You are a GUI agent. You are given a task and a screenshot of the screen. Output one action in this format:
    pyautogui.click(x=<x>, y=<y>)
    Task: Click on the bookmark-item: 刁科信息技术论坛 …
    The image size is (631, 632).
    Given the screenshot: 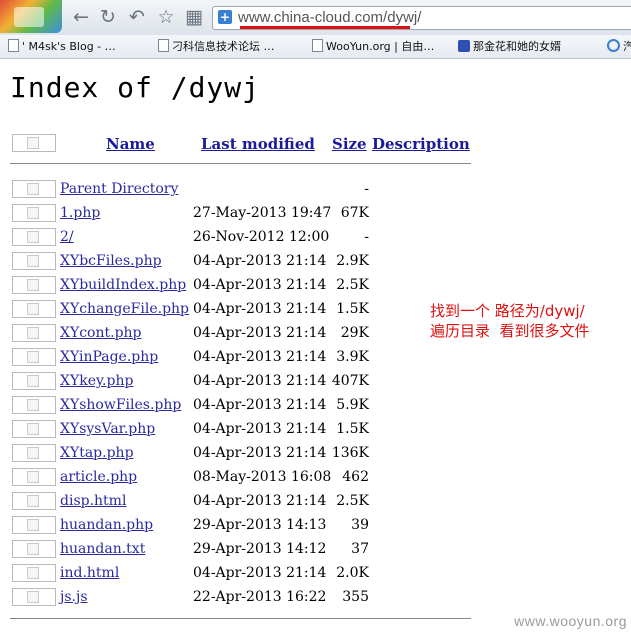 What is the action you would take?
    pyautogui.click(x=216, y=46)
    